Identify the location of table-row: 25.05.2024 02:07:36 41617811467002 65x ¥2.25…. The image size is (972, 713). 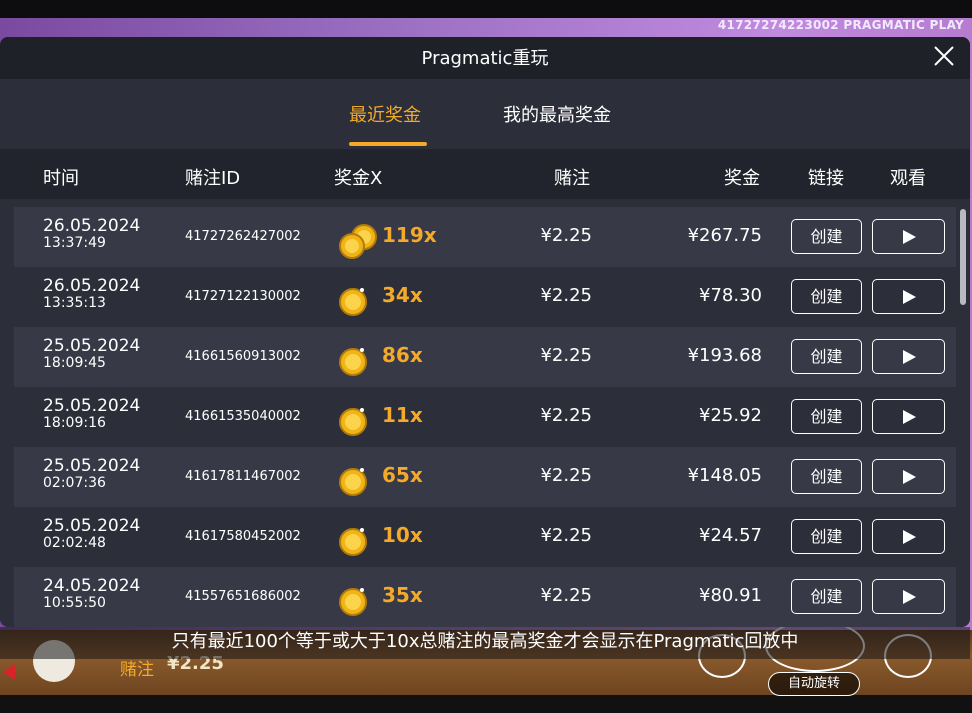
(485, 477).